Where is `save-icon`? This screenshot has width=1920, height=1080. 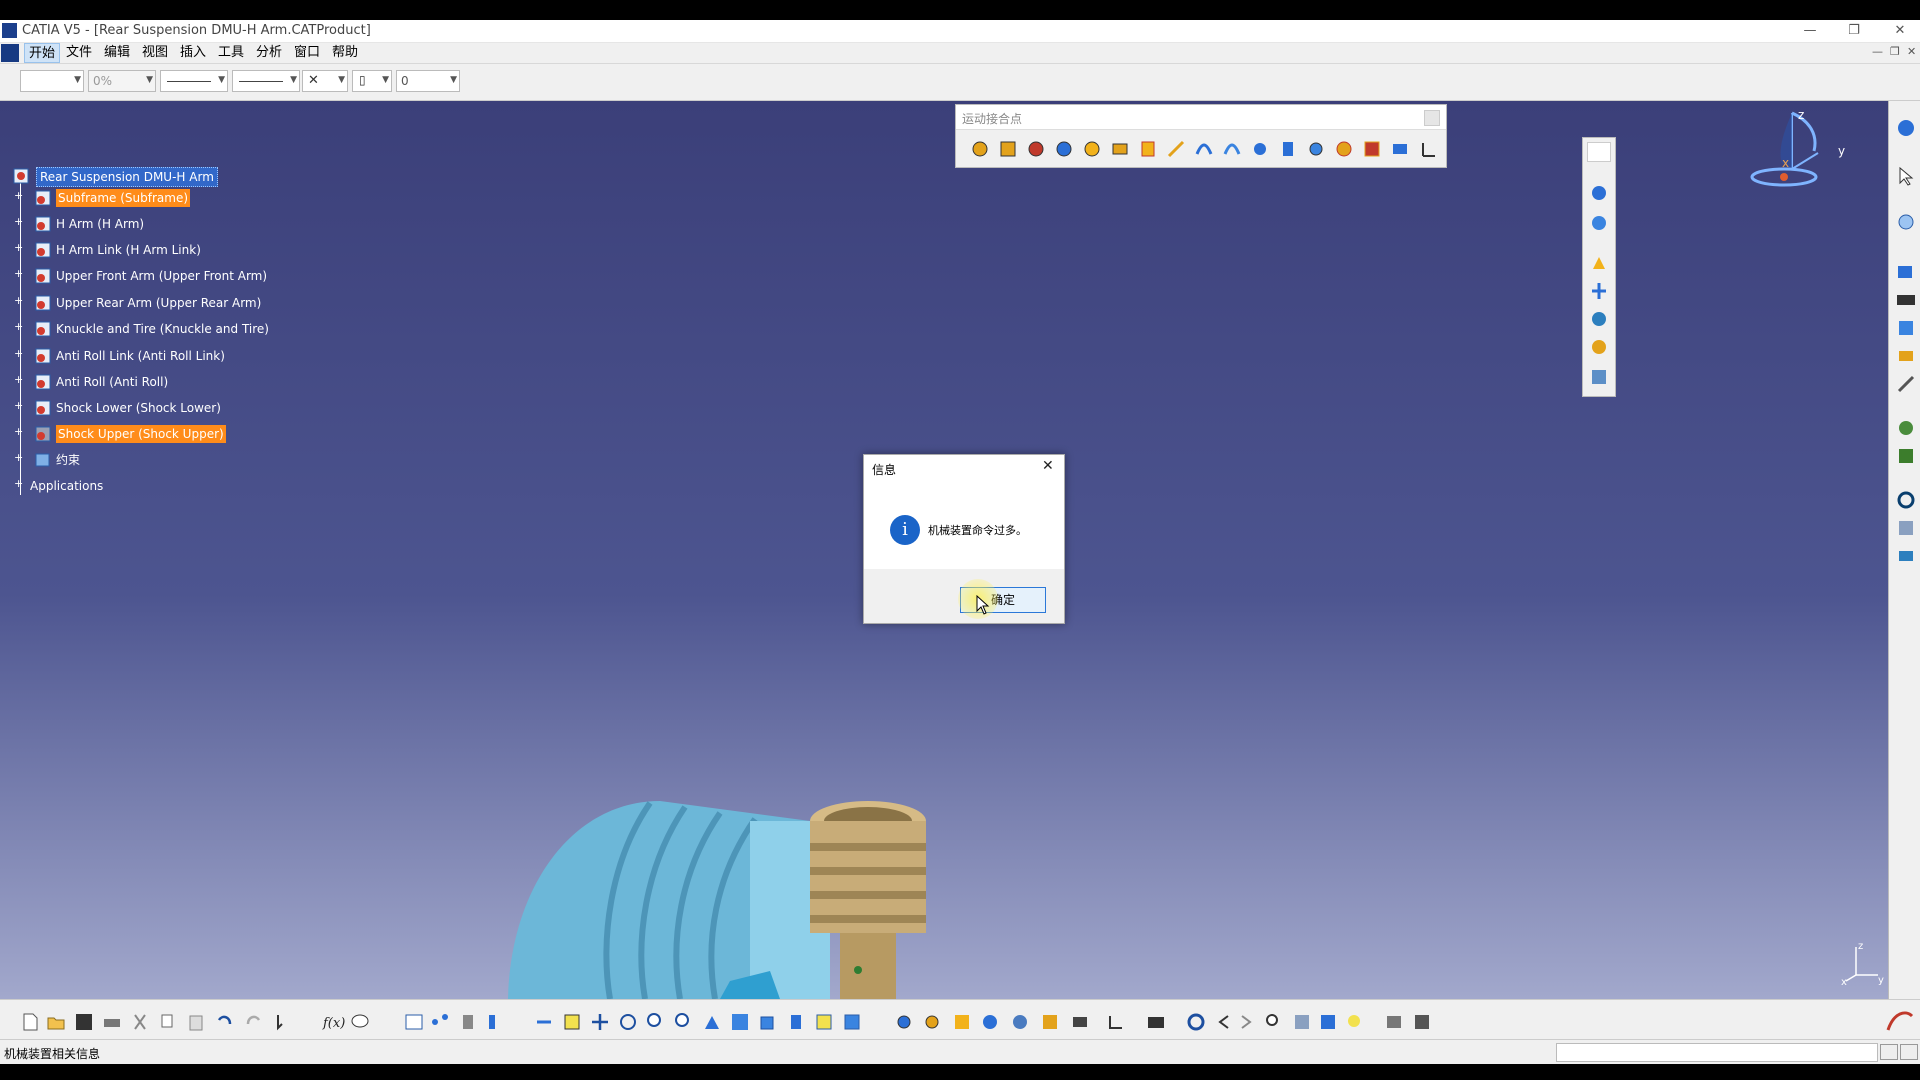
save-icon is located at coordinates (84, 1022).